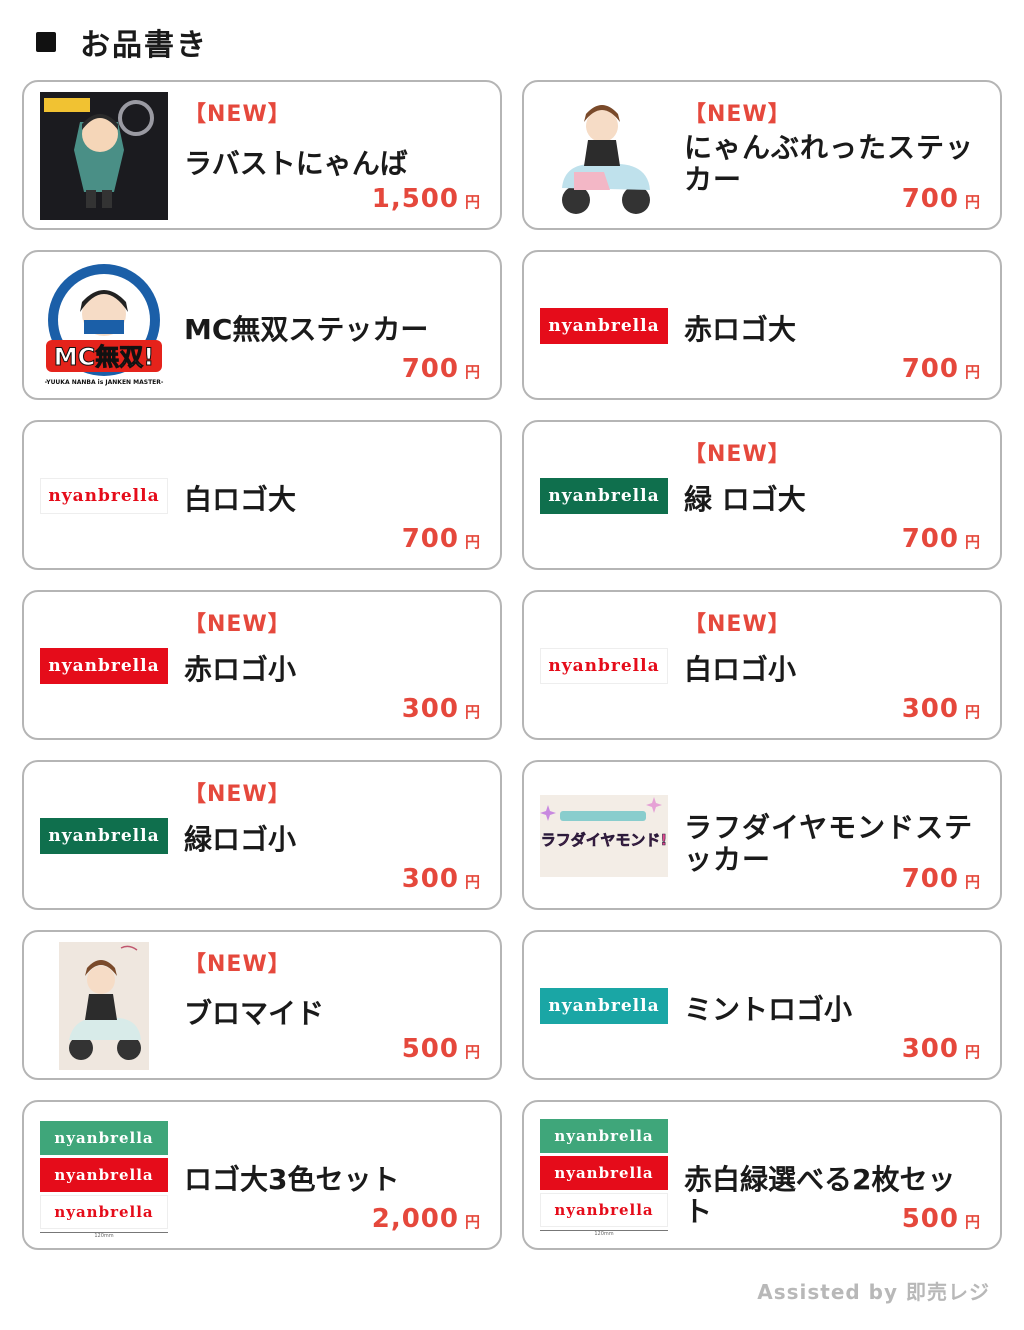 The height and width of the screenshot is (1330, 1024). What do you see at coordinates (104, 325) in the screenshot?
I see `mc-musou-sticker-emblem: MC無双! -YUUKA NANBA is JANKEN MASTER-` at bounding box center [104, 325].